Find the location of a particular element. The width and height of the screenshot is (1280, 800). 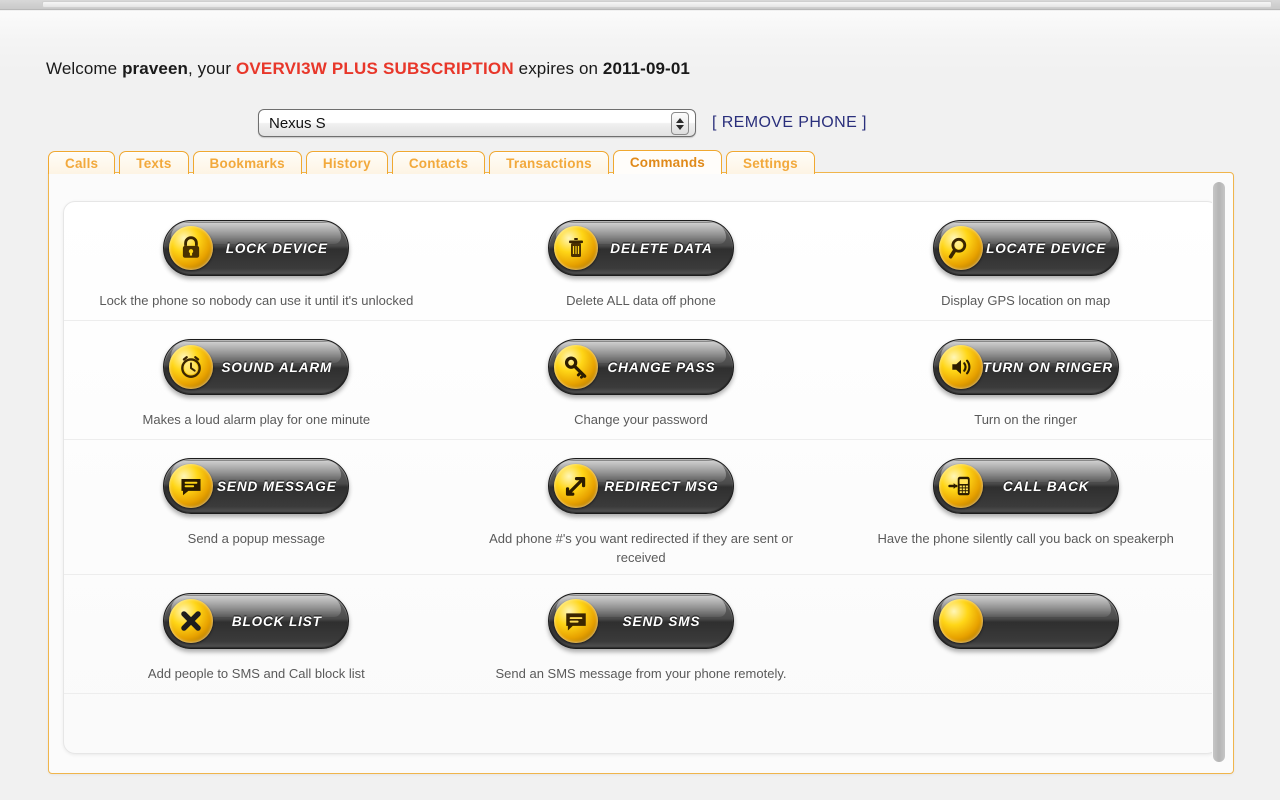

command-description: Add people to SMS and Call block list is located at coordinates (256, 673).